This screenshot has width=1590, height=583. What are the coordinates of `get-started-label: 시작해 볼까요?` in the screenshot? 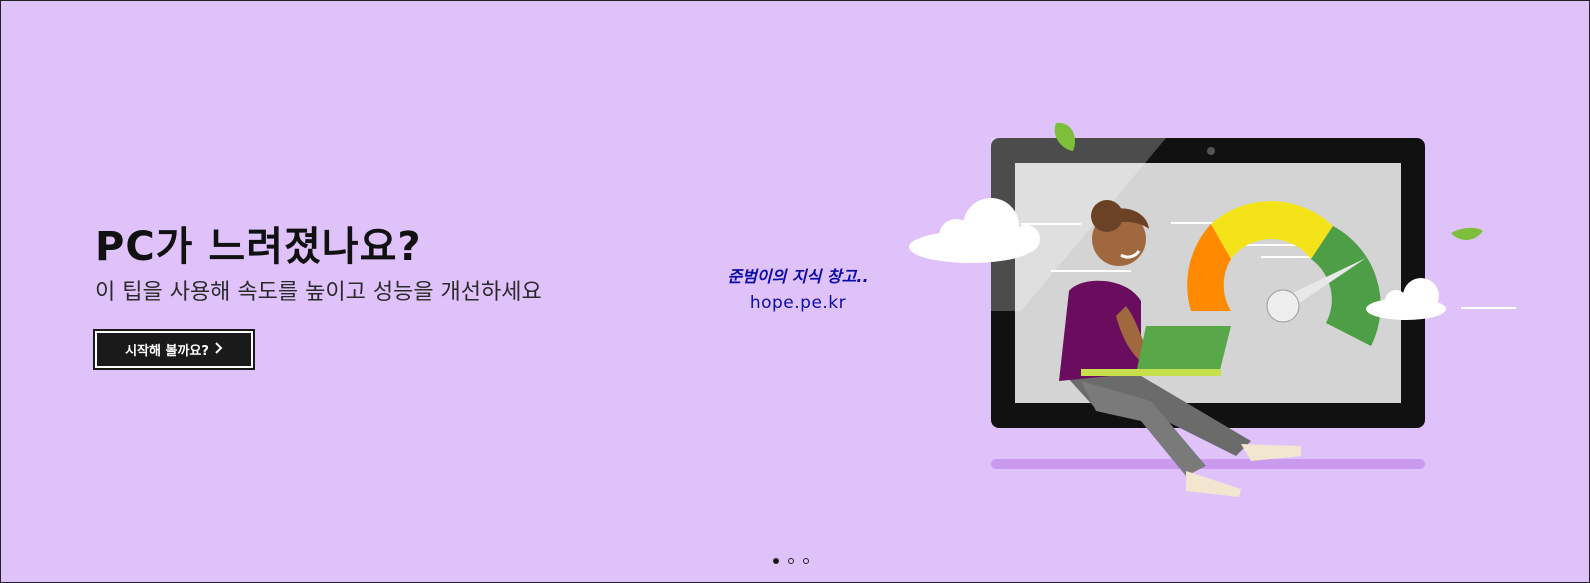 It's located at (167, 351).